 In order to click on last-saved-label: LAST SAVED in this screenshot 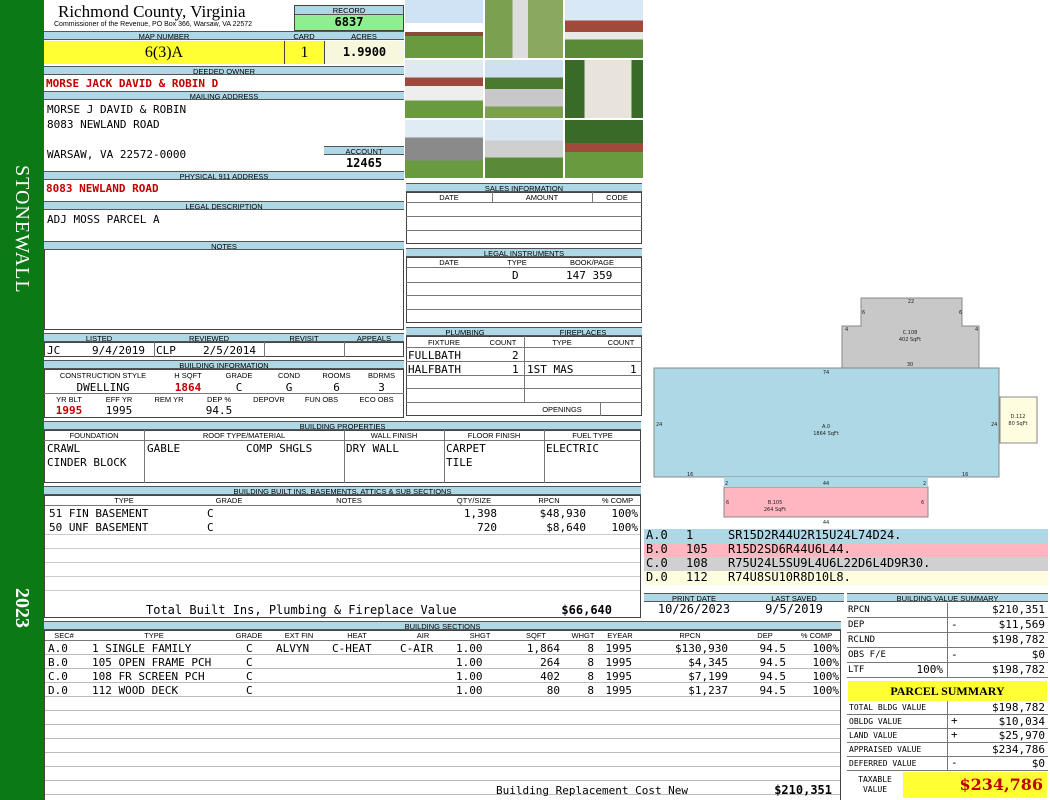, I will do `click(794, 598)`.